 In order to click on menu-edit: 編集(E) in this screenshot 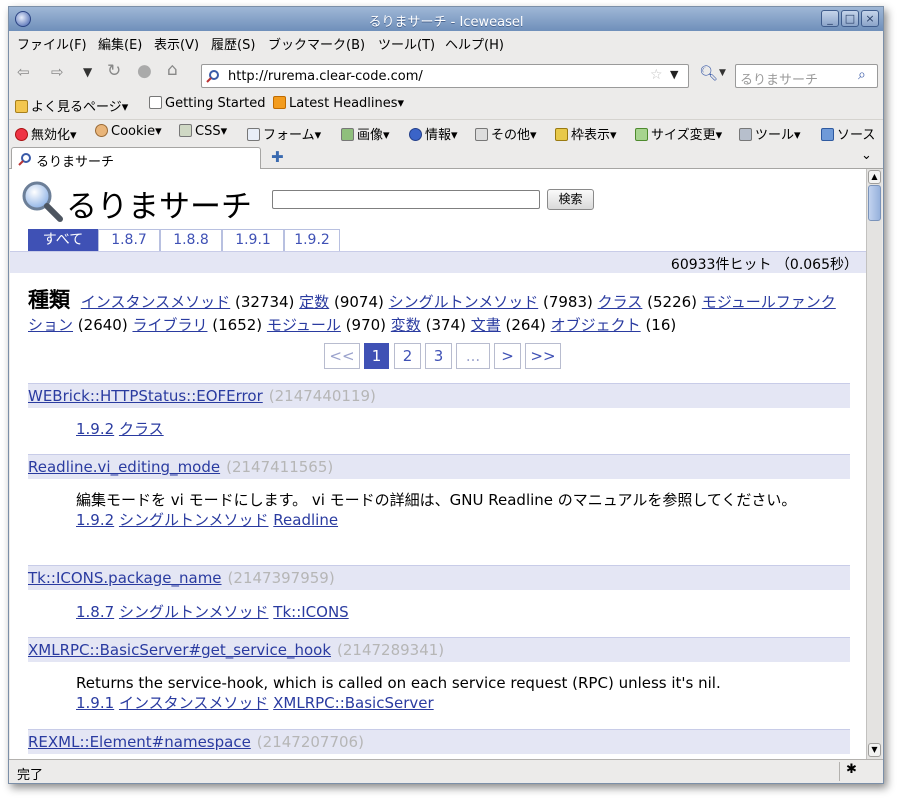, I will do `click(120, 43)`.